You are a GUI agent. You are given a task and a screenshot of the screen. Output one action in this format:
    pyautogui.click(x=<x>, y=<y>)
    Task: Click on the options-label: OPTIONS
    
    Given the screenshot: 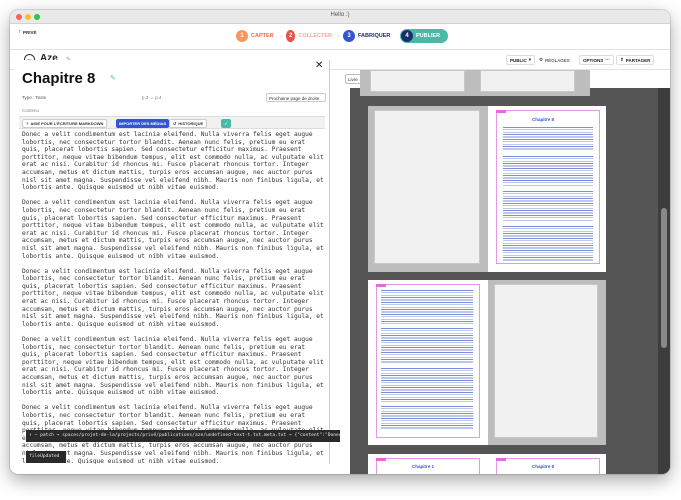 What is the action you would take?
    pyautogui.click(x=593, y=60)
    